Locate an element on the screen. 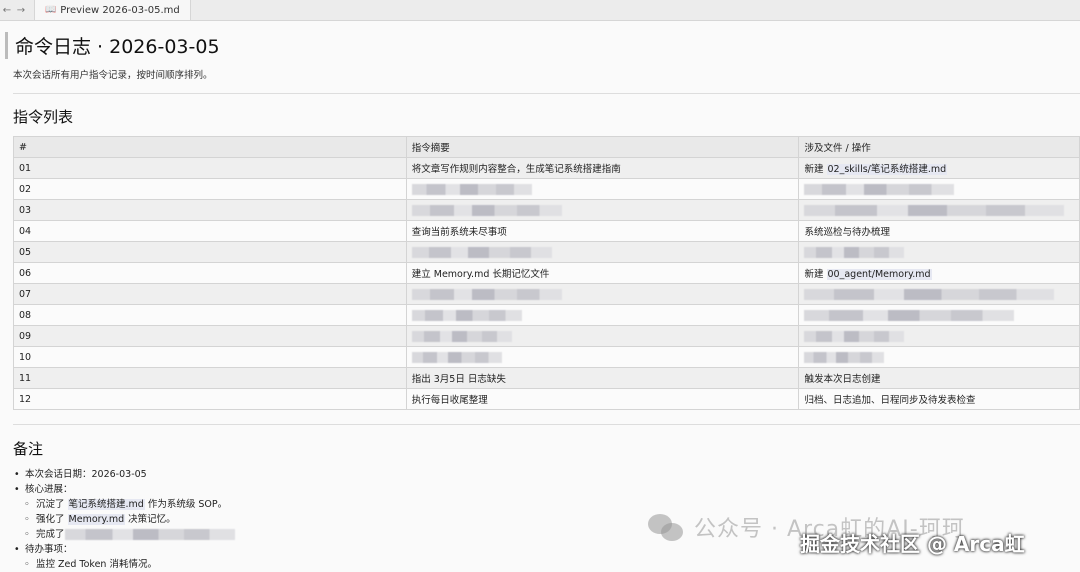 Image resolution: width=1080 pixels, height=572 pixels. list-item: 完成了 is located at coordinates (124, 534).